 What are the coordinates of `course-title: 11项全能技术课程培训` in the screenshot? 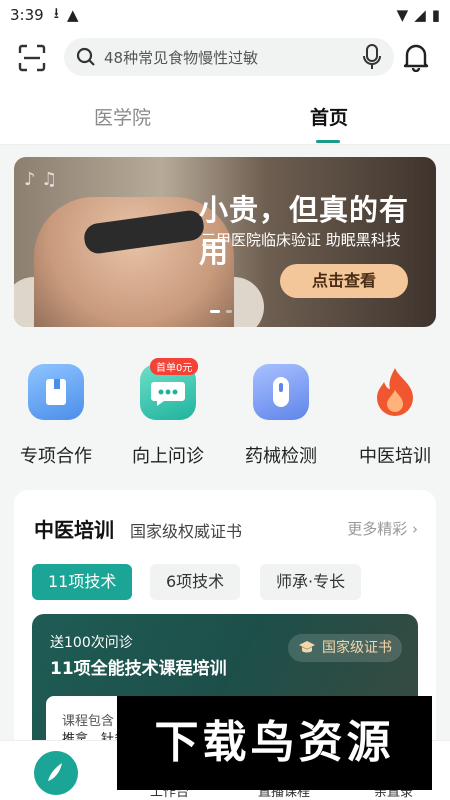 It's located at (138, 669).